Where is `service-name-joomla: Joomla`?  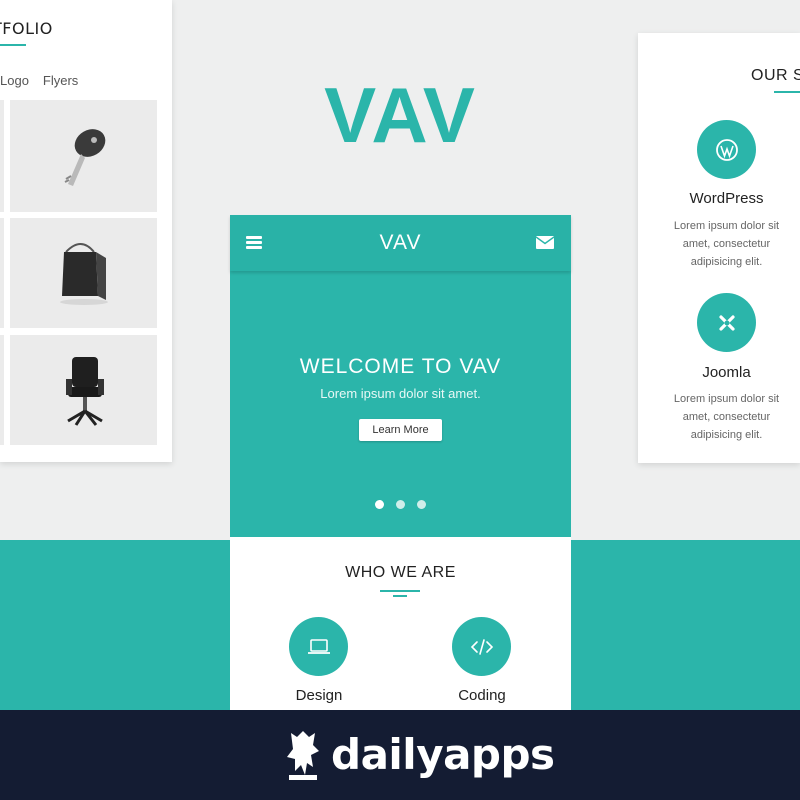 service-name-joomla: Joomla is located at coordinates (726, 372).